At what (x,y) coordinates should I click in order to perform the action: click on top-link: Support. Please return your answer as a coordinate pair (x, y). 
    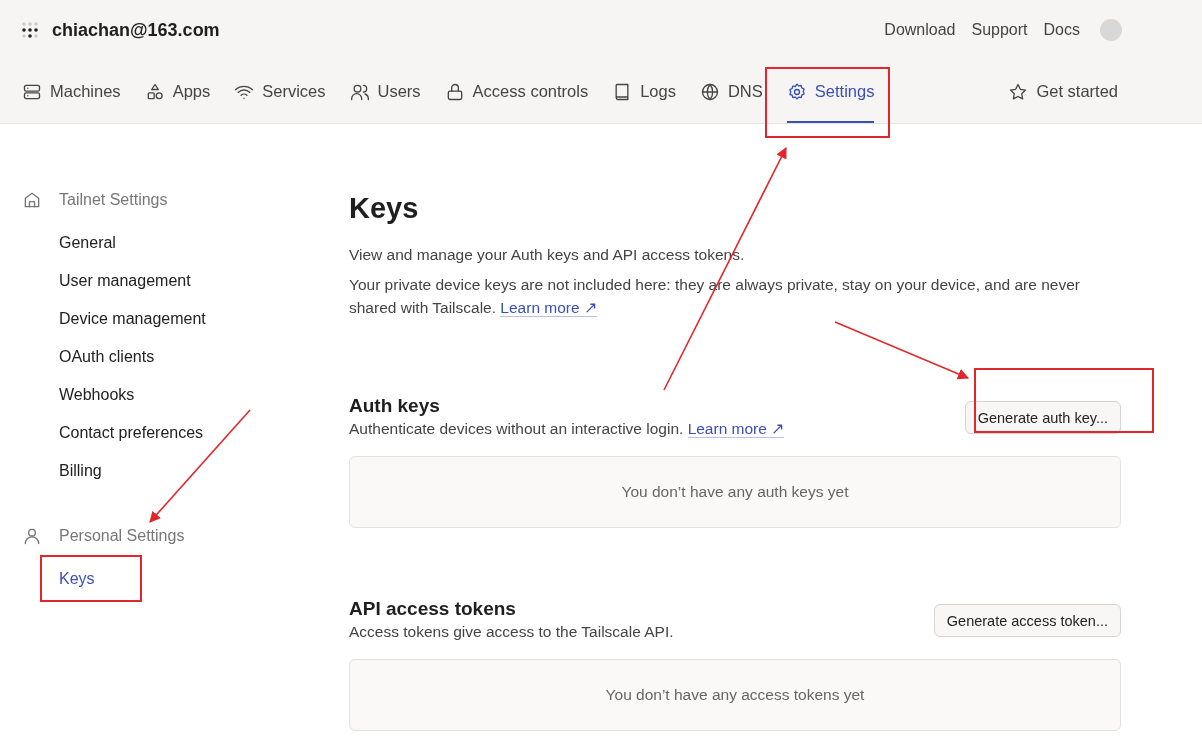
    Looking at the image, I should click on (999, 30).